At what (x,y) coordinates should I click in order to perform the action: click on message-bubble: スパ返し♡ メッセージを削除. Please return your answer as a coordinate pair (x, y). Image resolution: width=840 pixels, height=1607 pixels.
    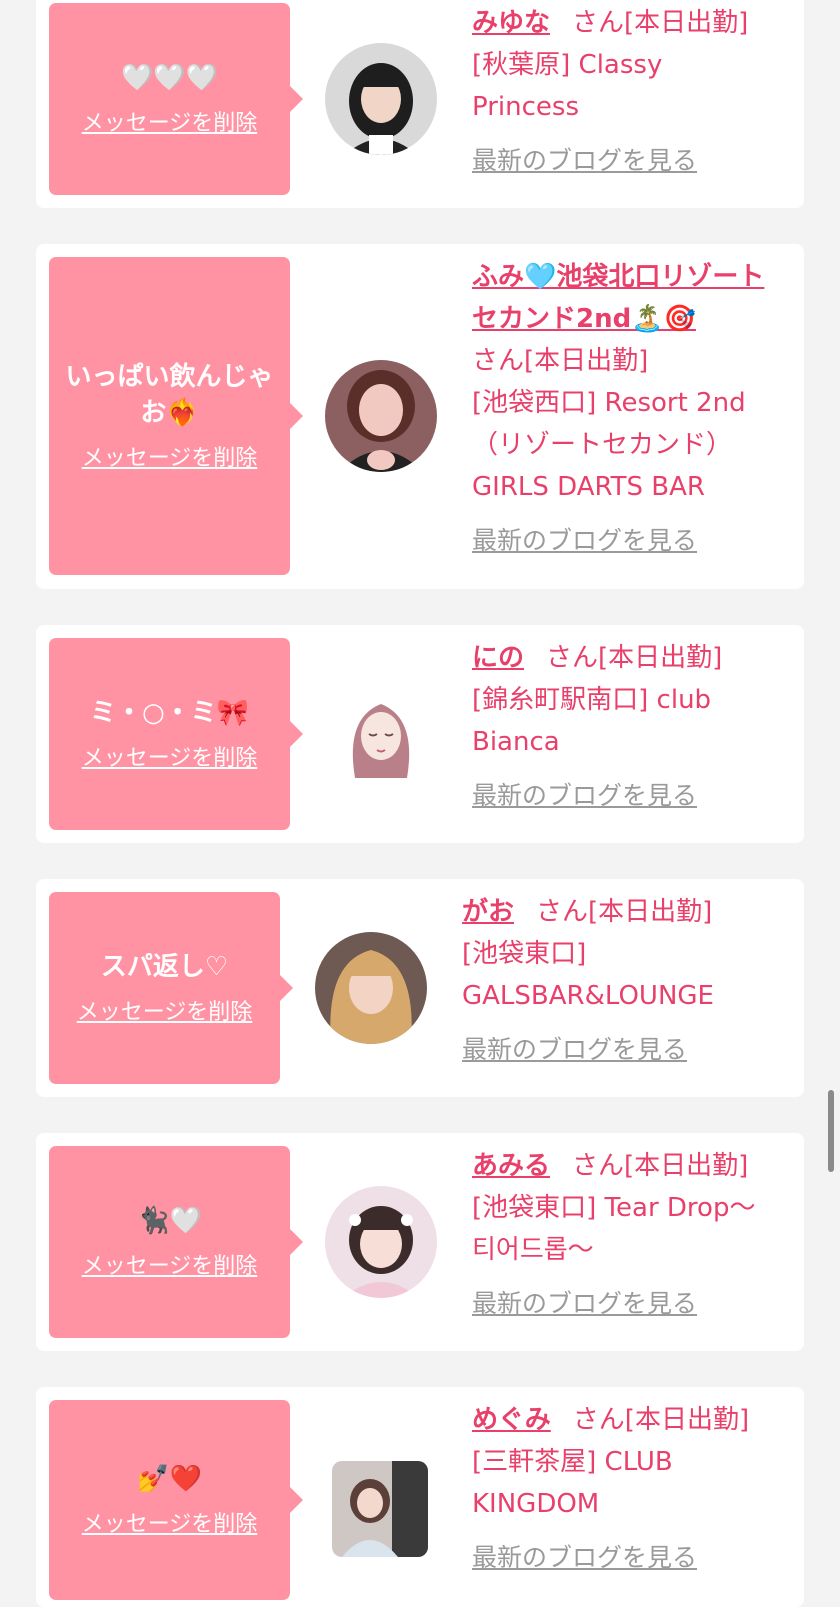
    Looking at the image, I should click on (171, 988).